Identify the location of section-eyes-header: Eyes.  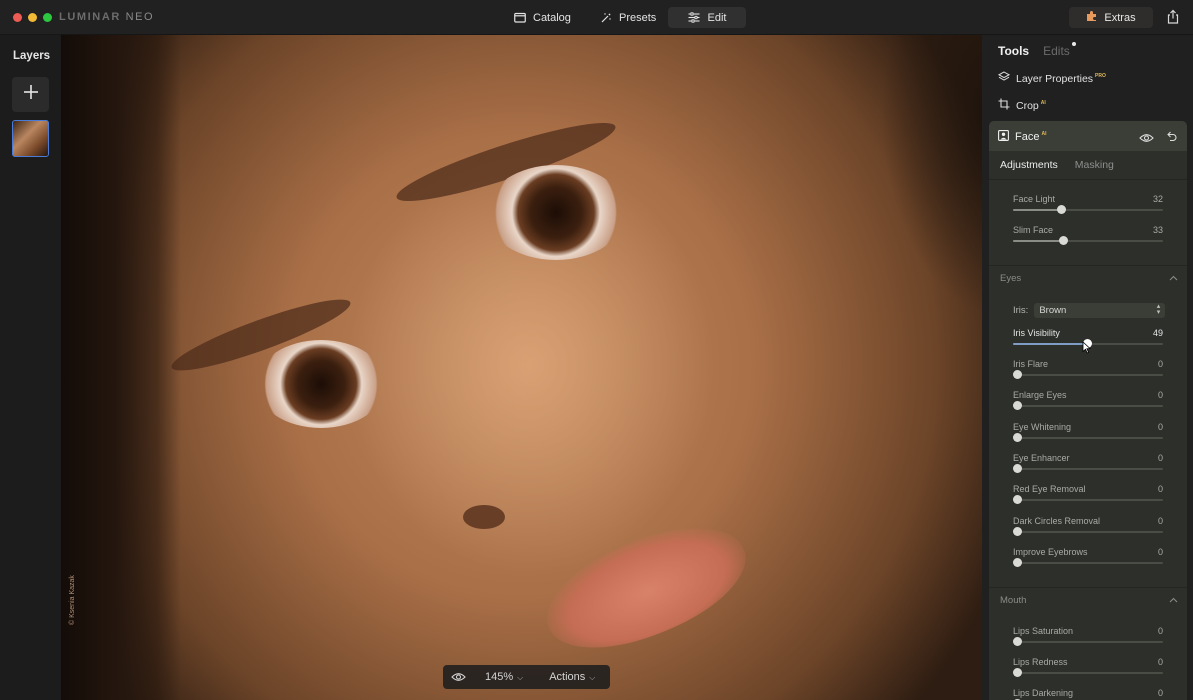
(1089, 278).